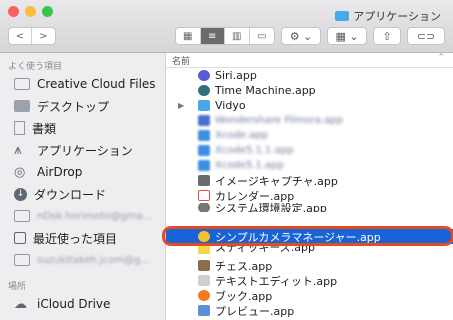 The width and height of the screenshot is (453, 320). I want to click on group-menu-button: ▦ ⌄, so click(347, 36).